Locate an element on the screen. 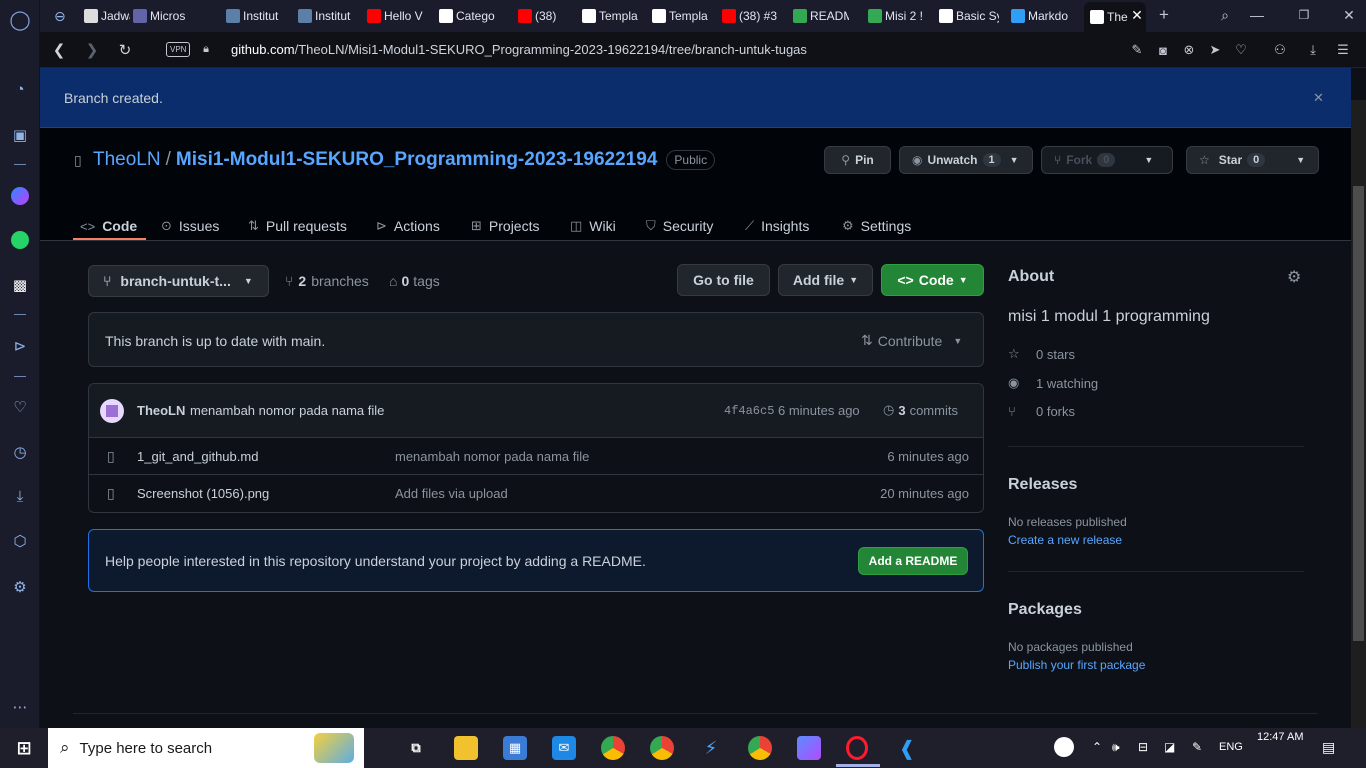 The image size is (1366, 768). file-name-link: Screenshot (1056).png is located at coordinates (203, 493).